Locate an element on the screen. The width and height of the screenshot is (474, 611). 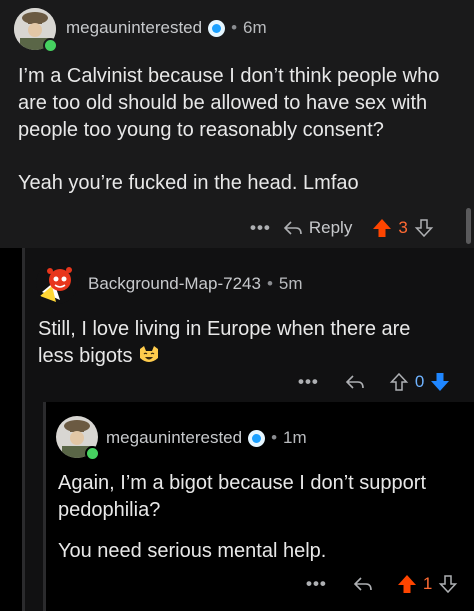
comment-meta: Background-Map-7243 • 5m is located at coordinates (195, 284).